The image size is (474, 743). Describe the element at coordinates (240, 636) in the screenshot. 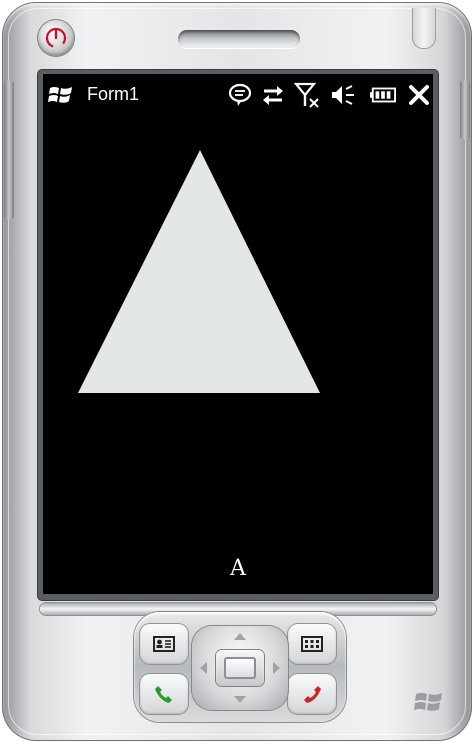

I see `dpad-up-arrow` at that location.